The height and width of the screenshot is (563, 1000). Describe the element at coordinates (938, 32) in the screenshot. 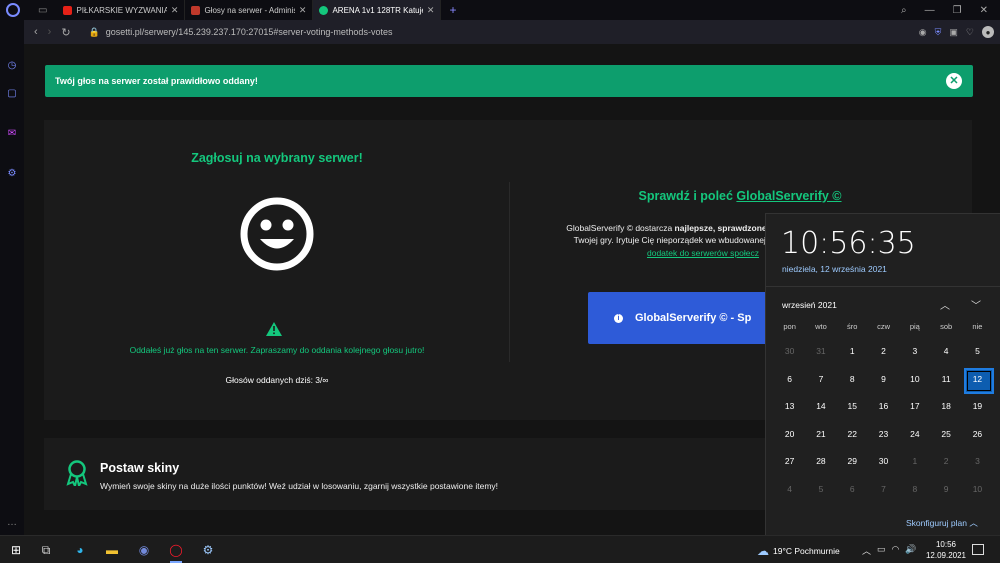

I see `vpn-shield-icon: ⛨` at that location.